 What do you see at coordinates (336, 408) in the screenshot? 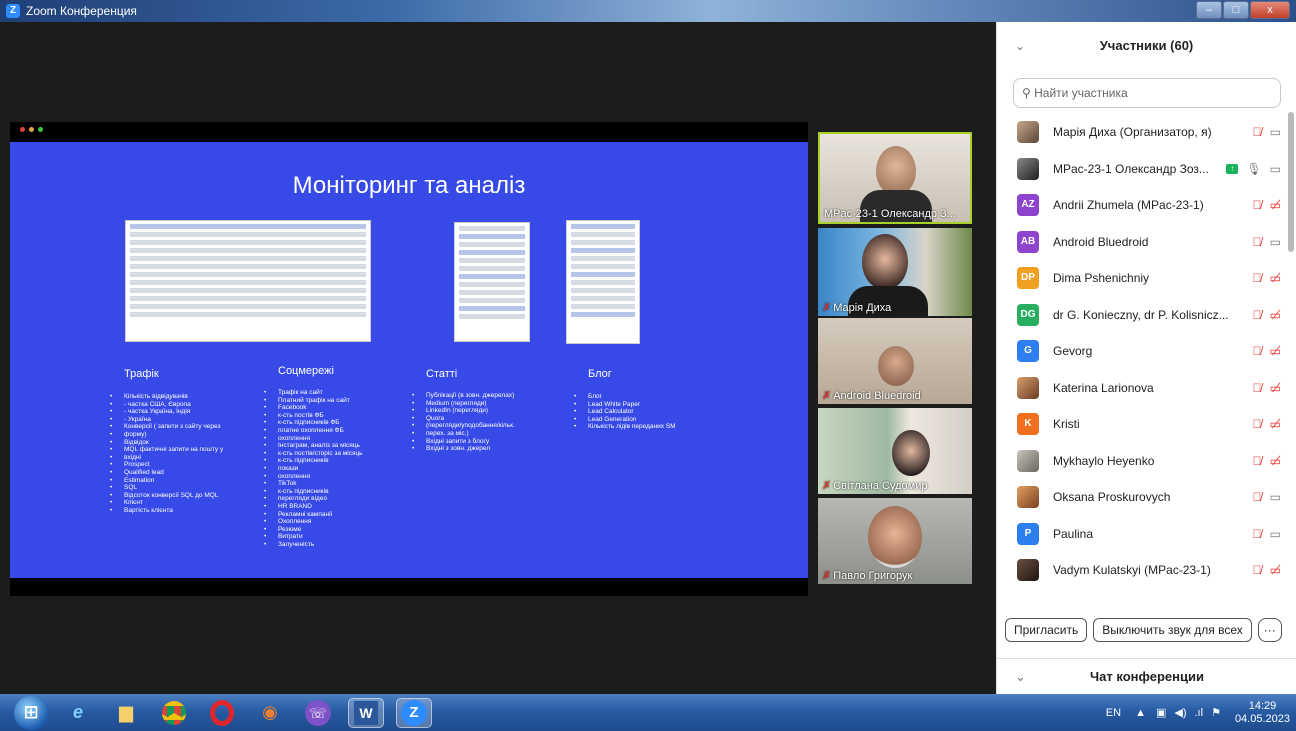
I see `list-item: Facebook` at bounding box center [336, 408].